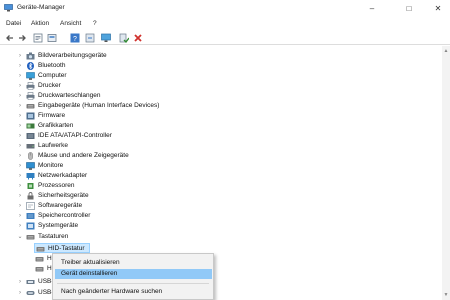  What do you see at coordinates (220, 216) in the screenshot?
I see `tree-item-speichercontroller: › Speichercontroller` at bounding box center [220, 216].